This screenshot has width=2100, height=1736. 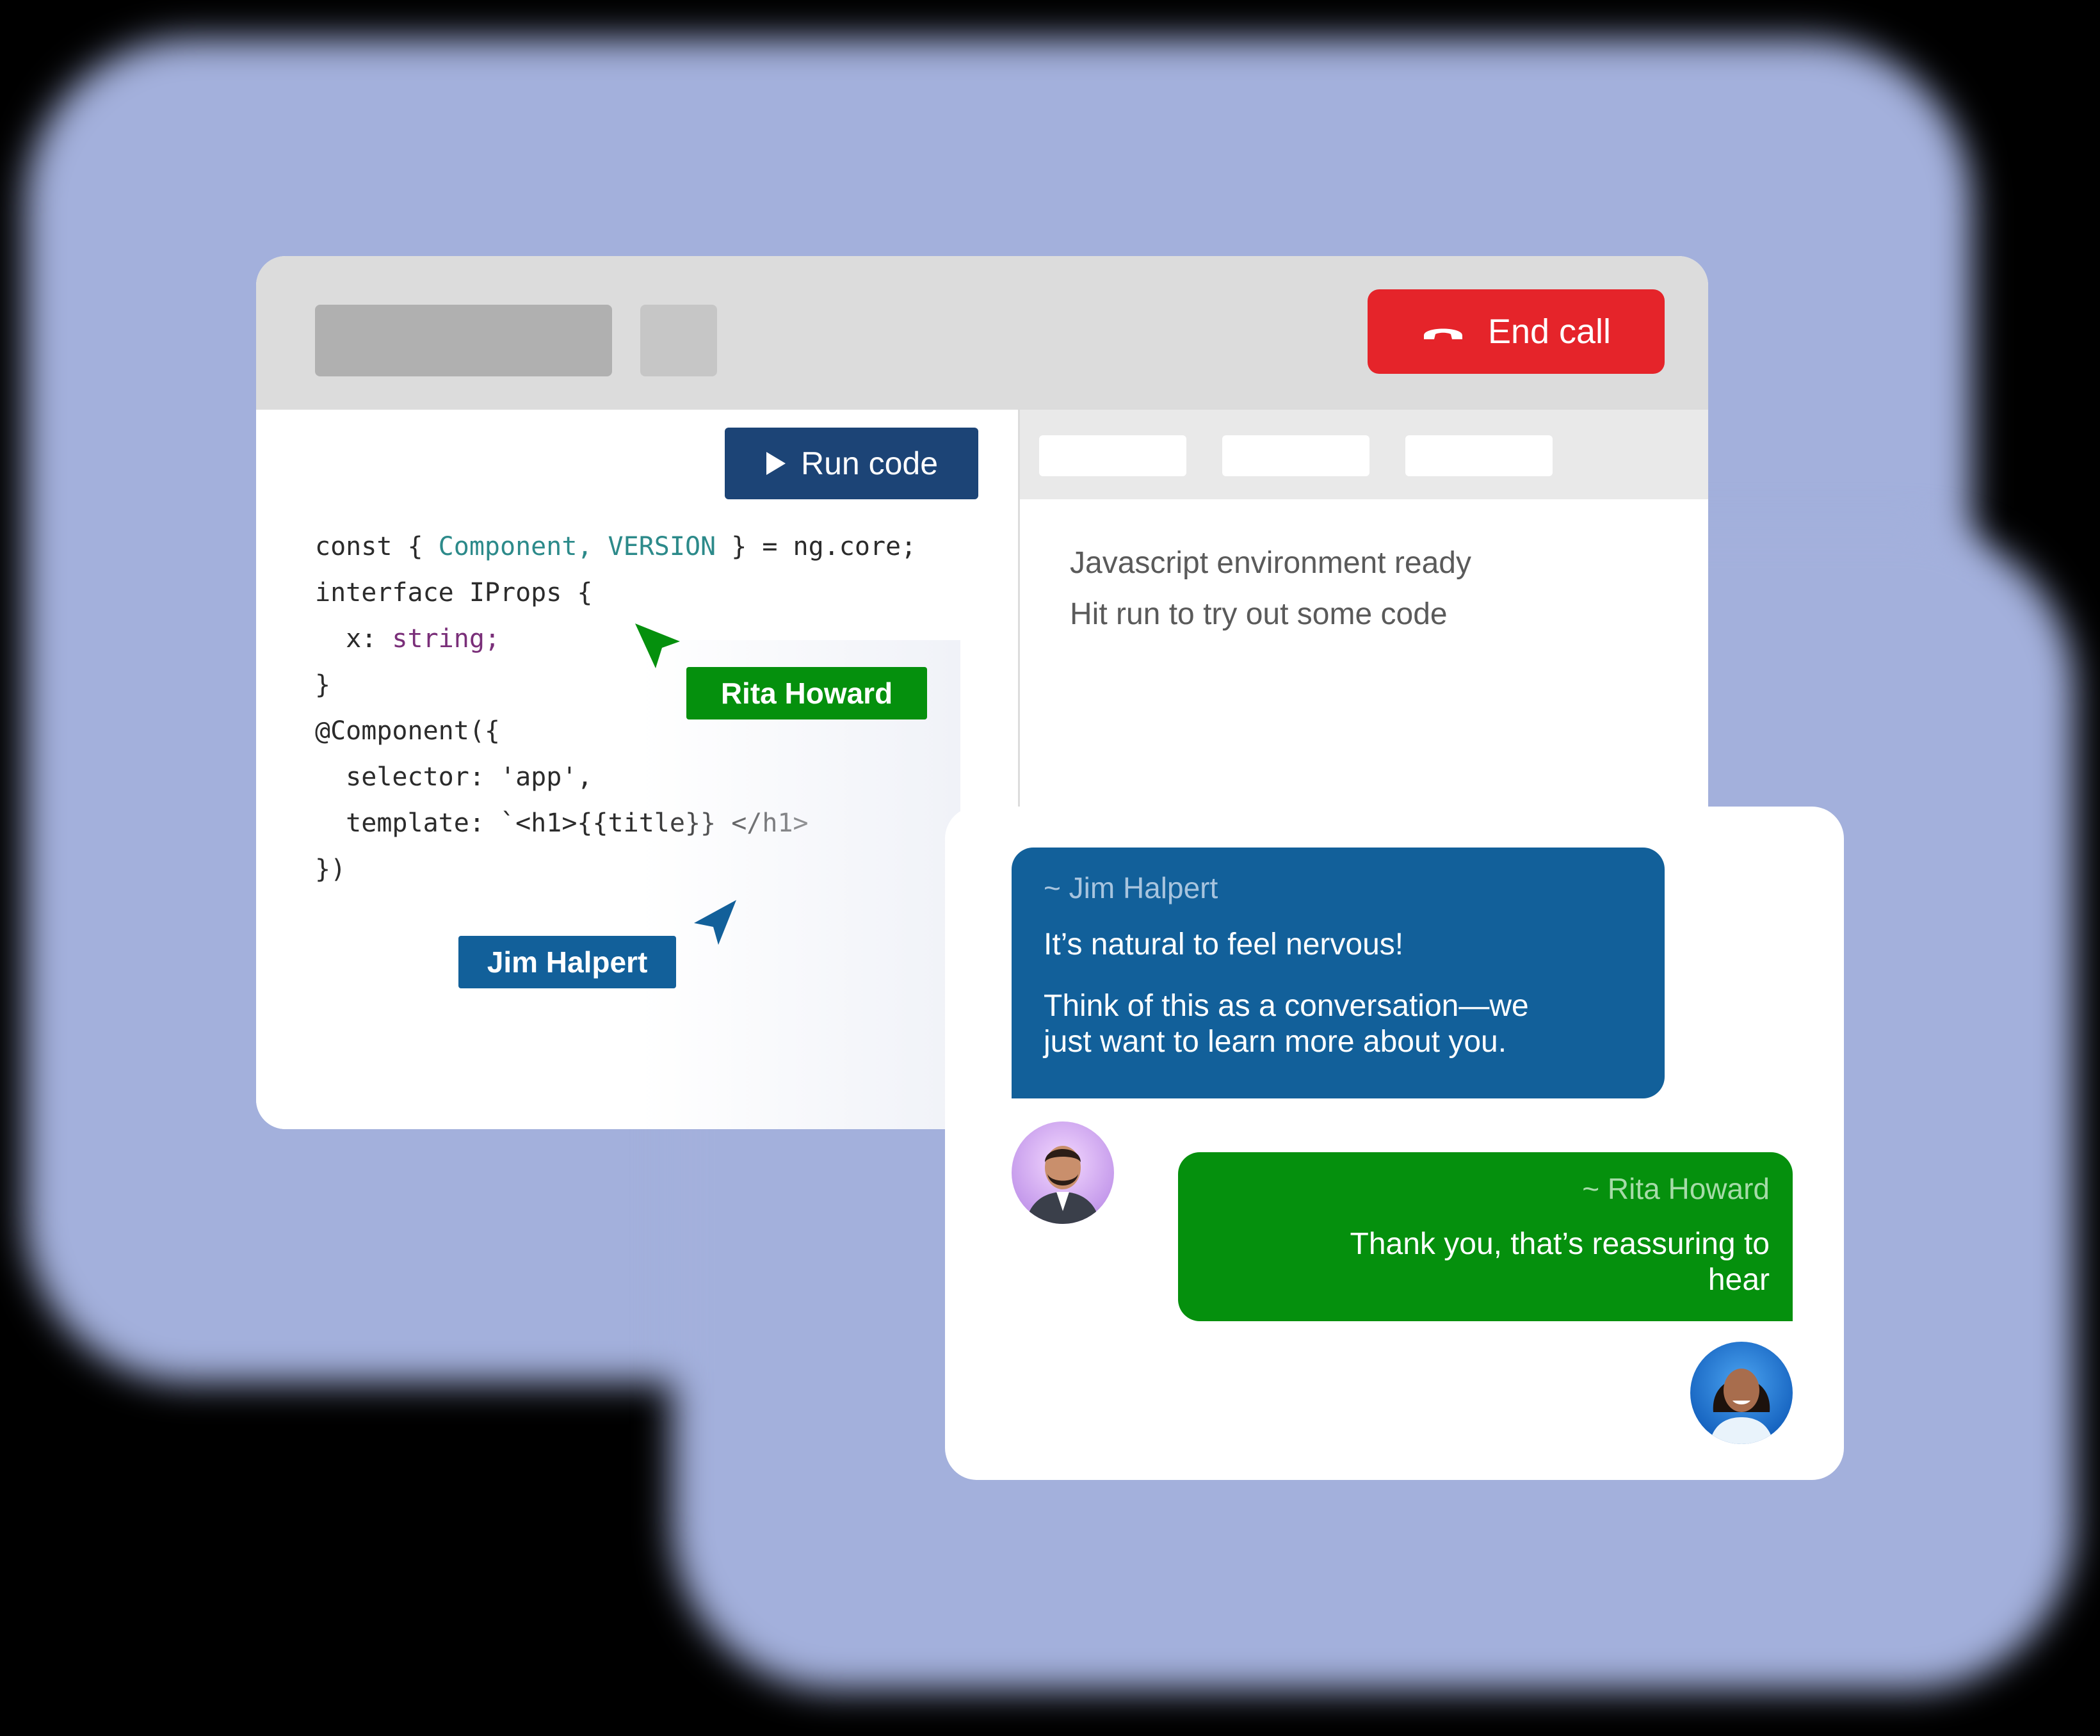 I want to click on window-titlebar: End call, so click(x=982, y=333).